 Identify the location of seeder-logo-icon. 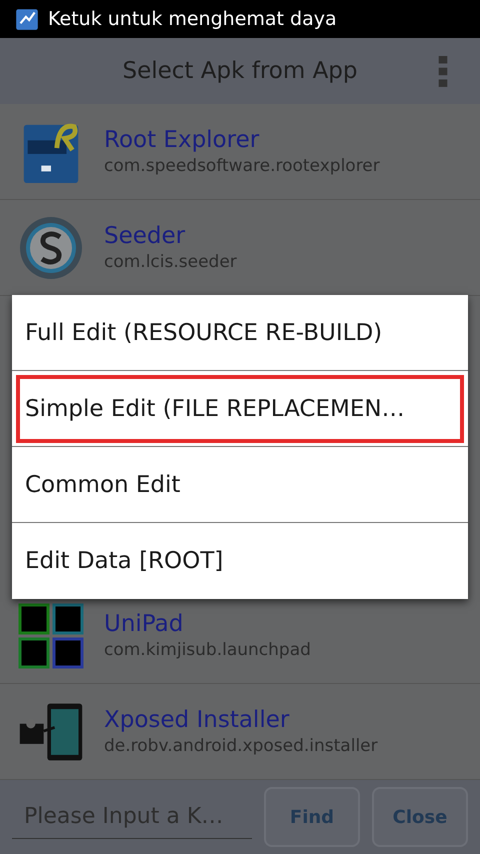
(51, 247).